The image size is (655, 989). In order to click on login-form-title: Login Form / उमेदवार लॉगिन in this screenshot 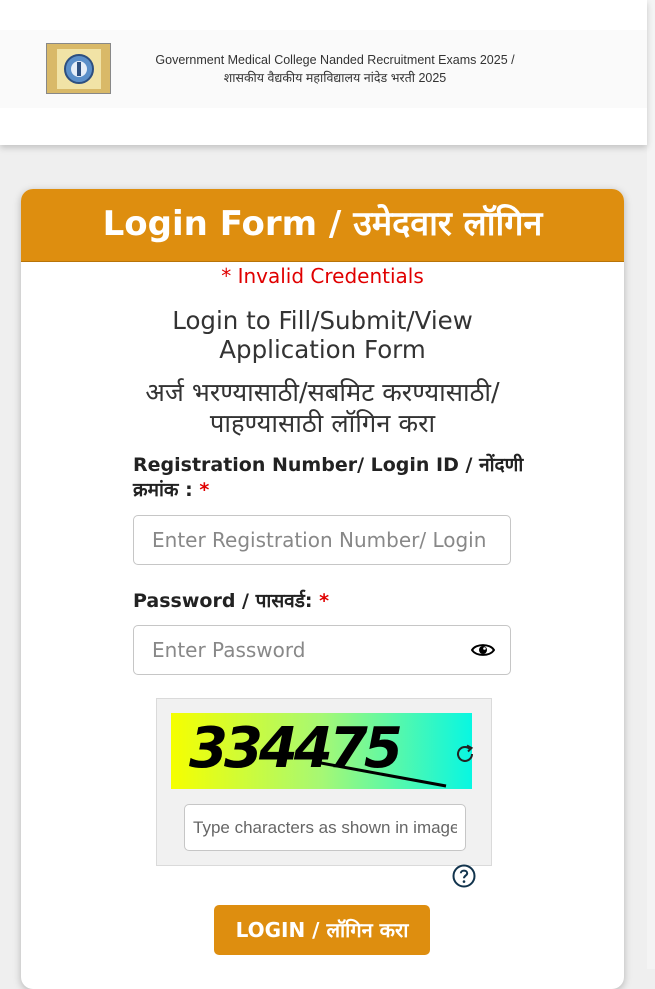, I will do `click(322, 224)`.